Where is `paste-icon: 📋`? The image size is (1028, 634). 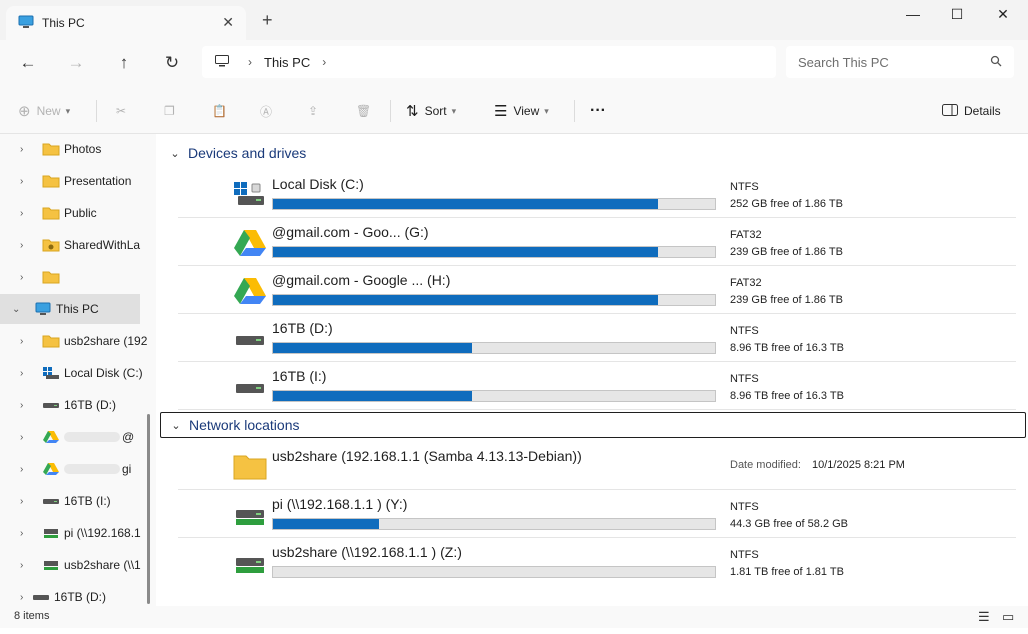
paste-icon: 📋 is located at coordinates (219, 111).